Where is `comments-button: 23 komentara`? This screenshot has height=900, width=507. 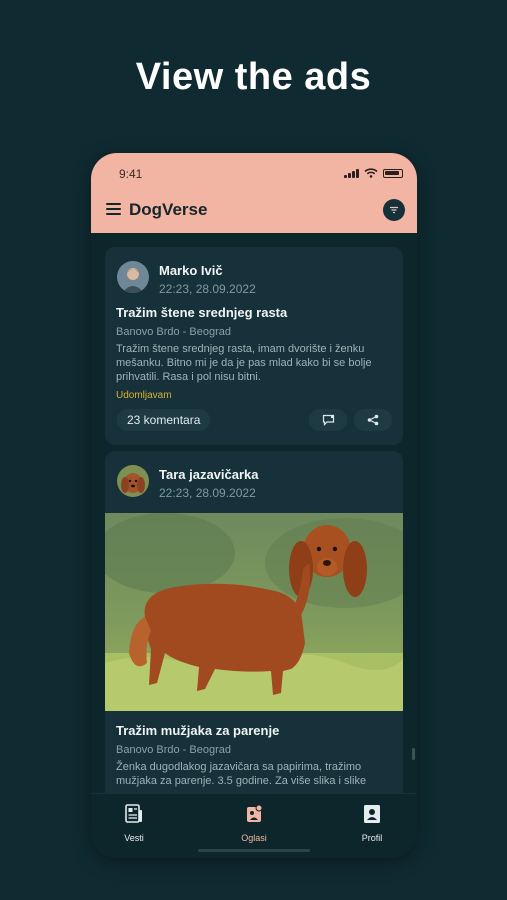 comments-button: 23 komentara is located at coordinates (164, 420).